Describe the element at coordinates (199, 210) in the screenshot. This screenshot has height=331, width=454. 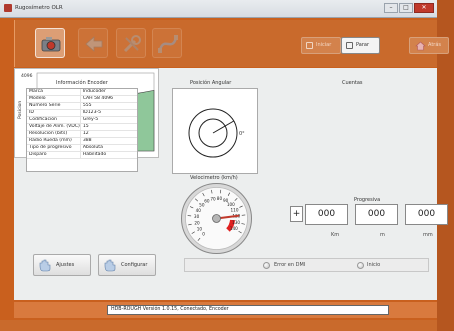
I see `gauge-tick-label: 40` at that location.